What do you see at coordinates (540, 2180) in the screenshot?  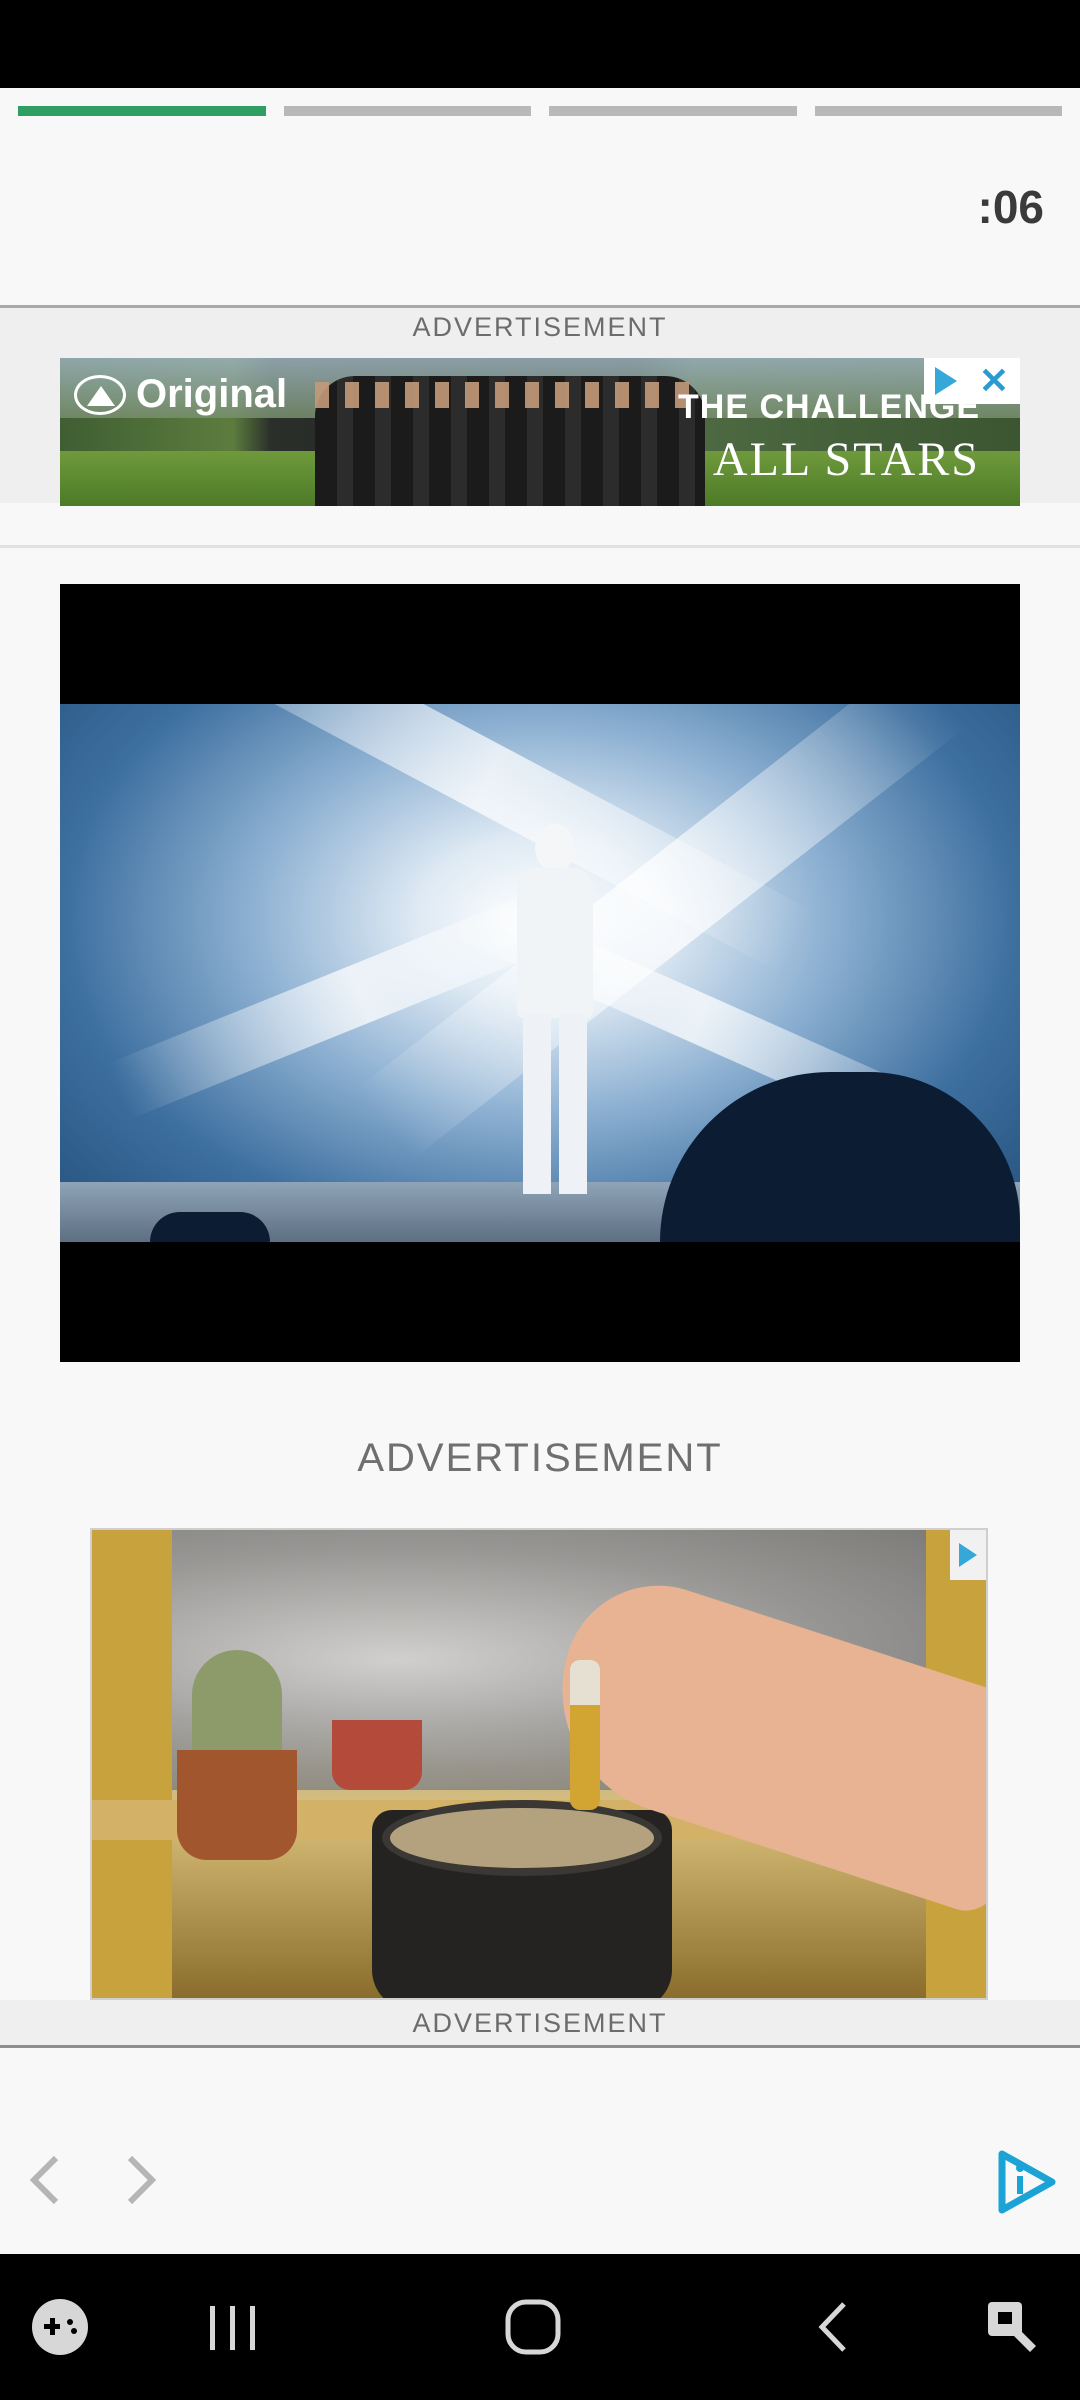 I see `story-navigation` at bounding box center [540, 2180].